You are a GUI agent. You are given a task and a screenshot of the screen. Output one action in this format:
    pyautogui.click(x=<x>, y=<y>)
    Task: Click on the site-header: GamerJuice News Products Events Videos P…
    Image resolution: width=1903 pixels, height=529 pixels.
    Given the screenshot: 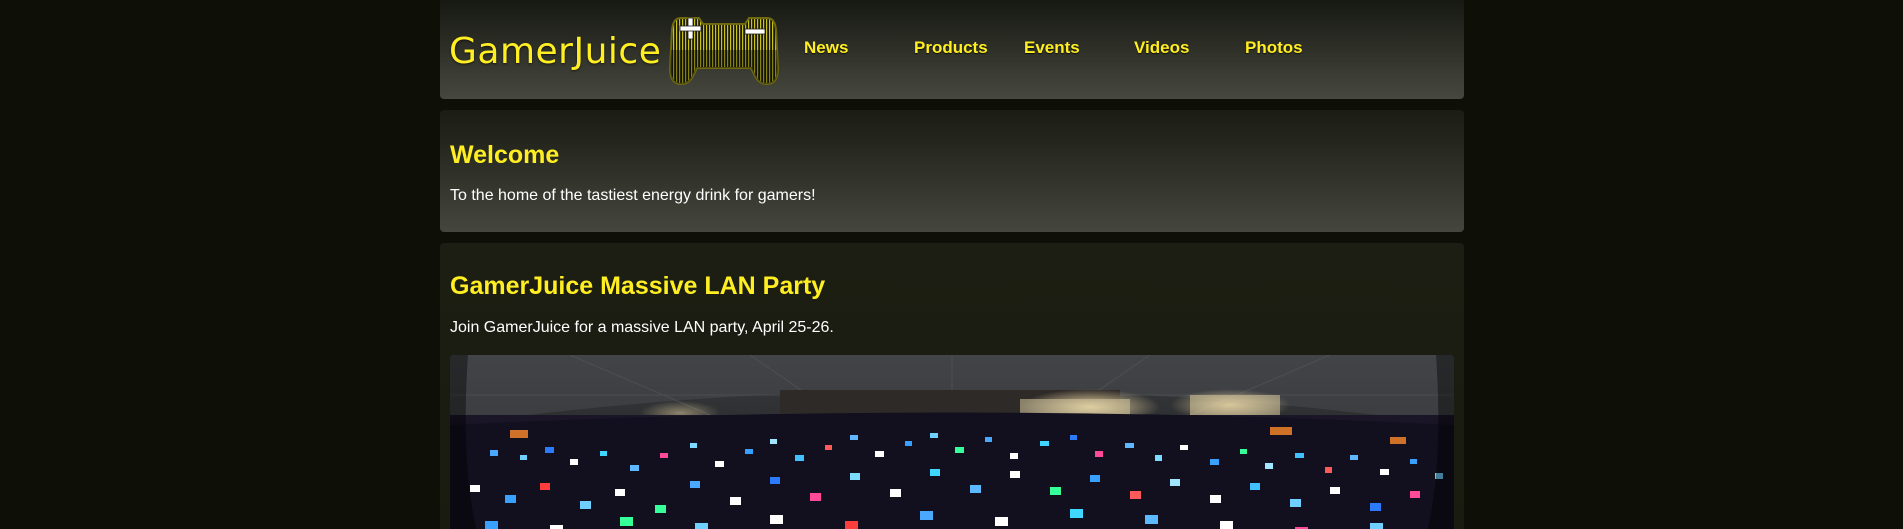 What is the action you would take?
    pyautogui.click(x=952, y=49)
    